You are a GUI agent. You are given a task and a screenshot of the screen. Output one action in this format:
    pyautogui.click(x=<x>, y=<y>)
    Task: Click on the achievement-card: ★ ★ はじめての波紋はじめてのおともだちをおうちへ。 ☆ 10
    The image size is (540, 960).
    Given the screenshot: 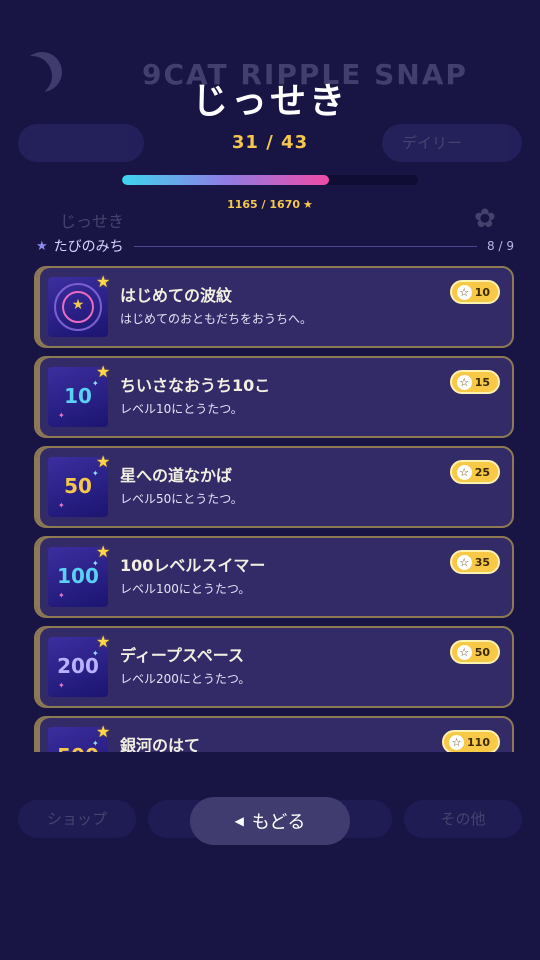 What is the action you would take?
    pyautogui.click(x=274, y=307)
    